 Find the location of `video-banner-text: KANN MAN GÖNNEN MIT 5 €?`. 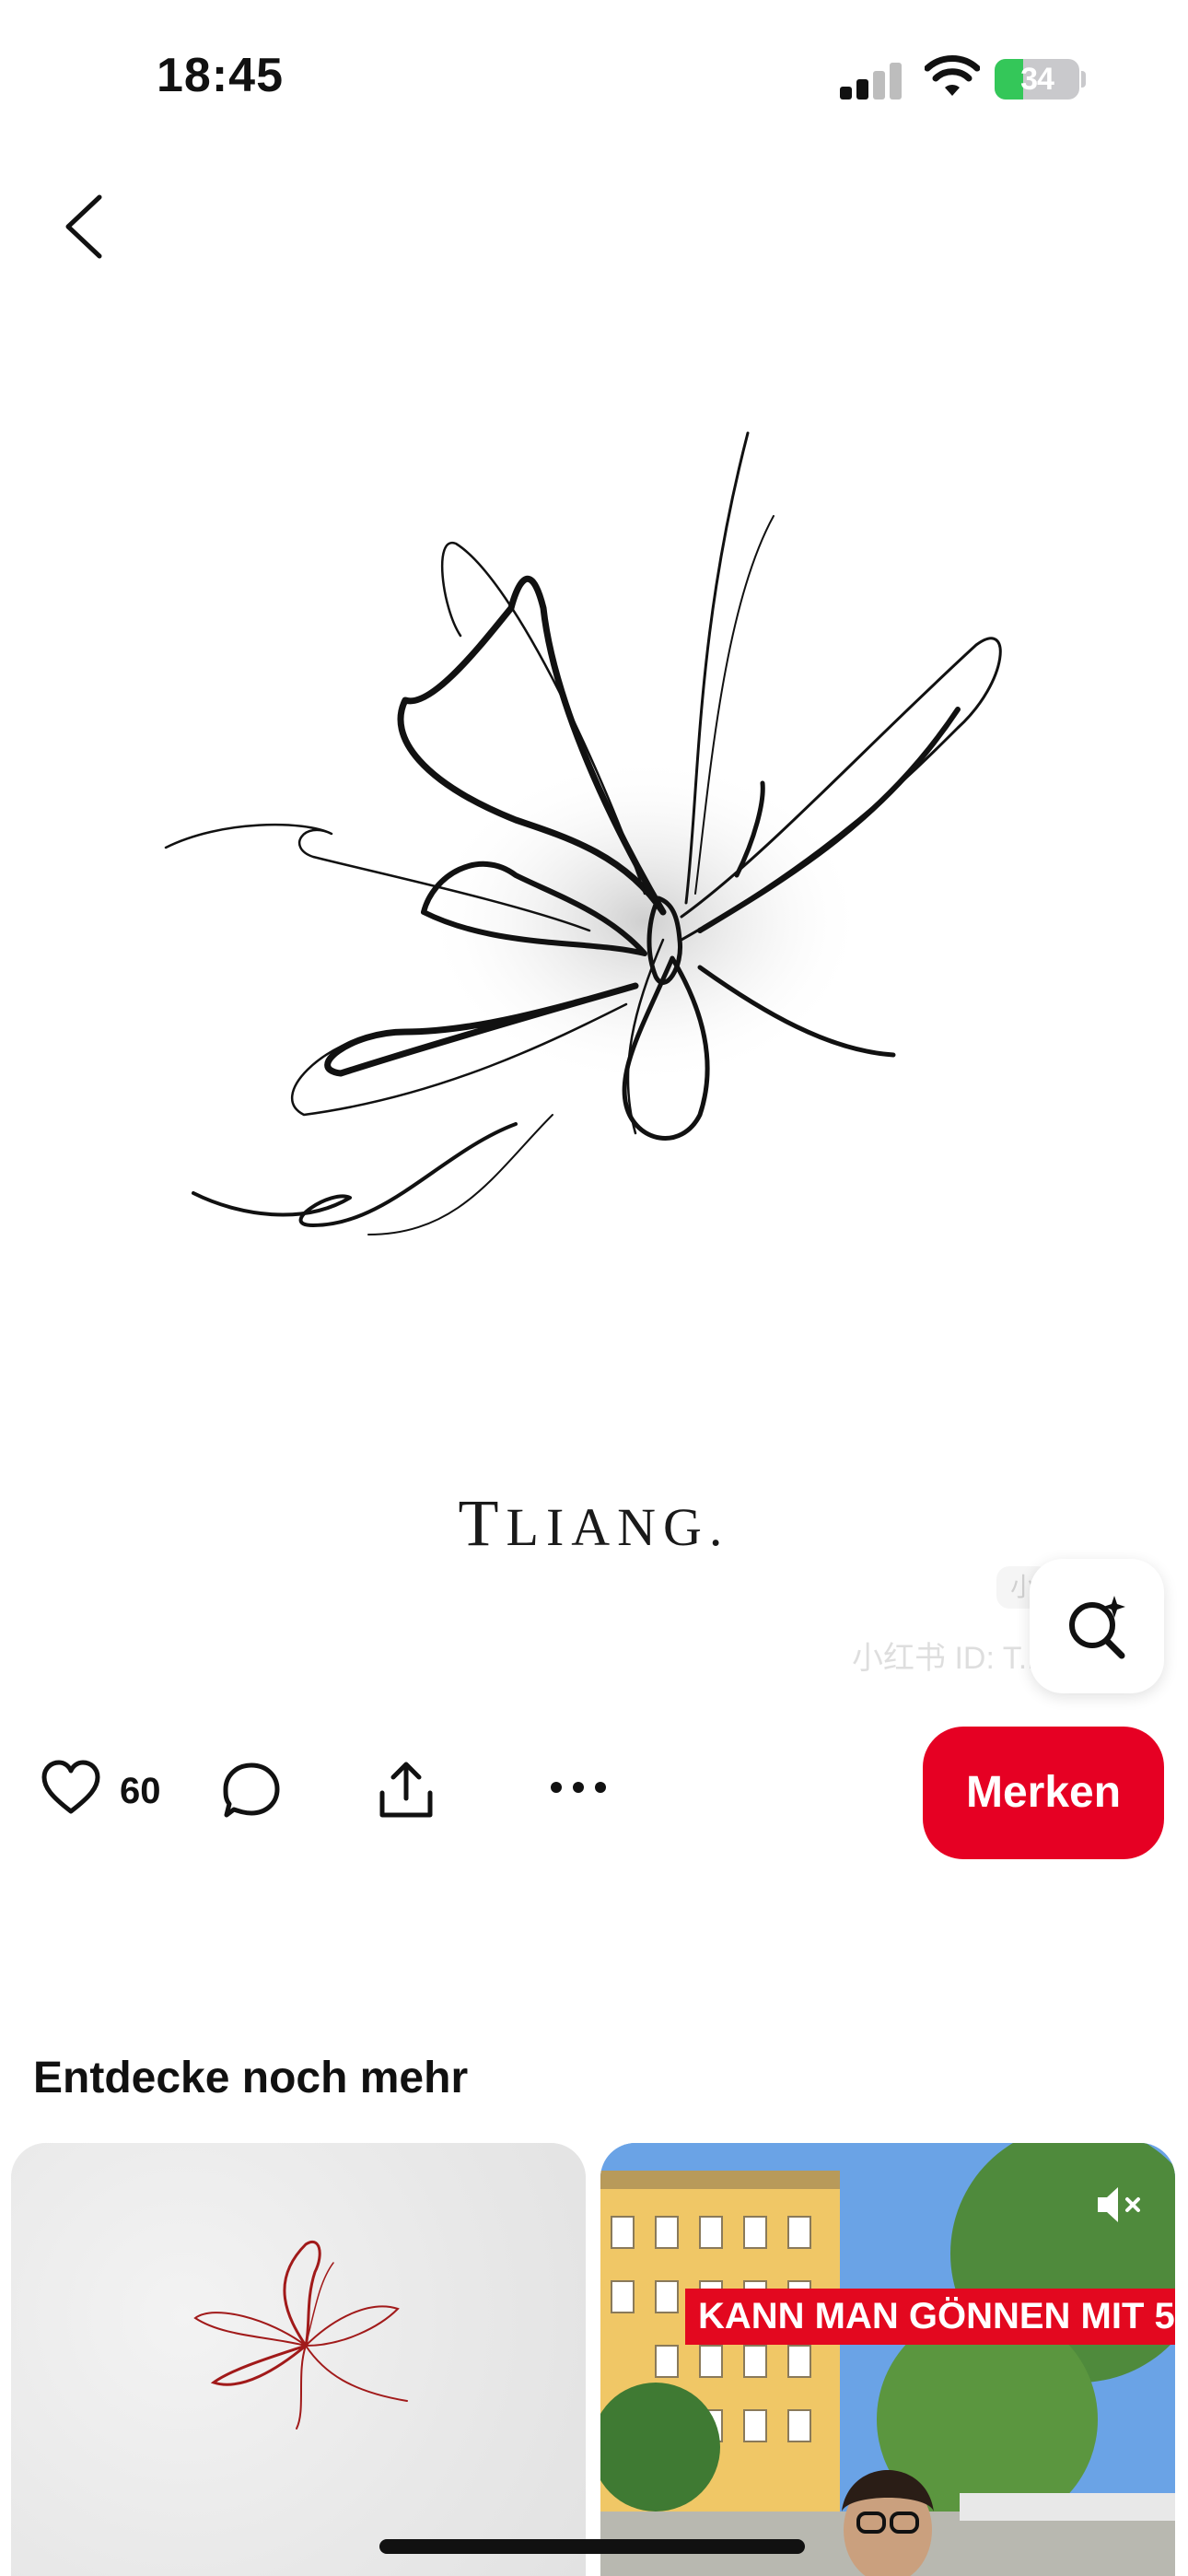

video-banner-text: KANN MAN GÖNNEN MIT 5 €? is located at coordinates (930, 2317).